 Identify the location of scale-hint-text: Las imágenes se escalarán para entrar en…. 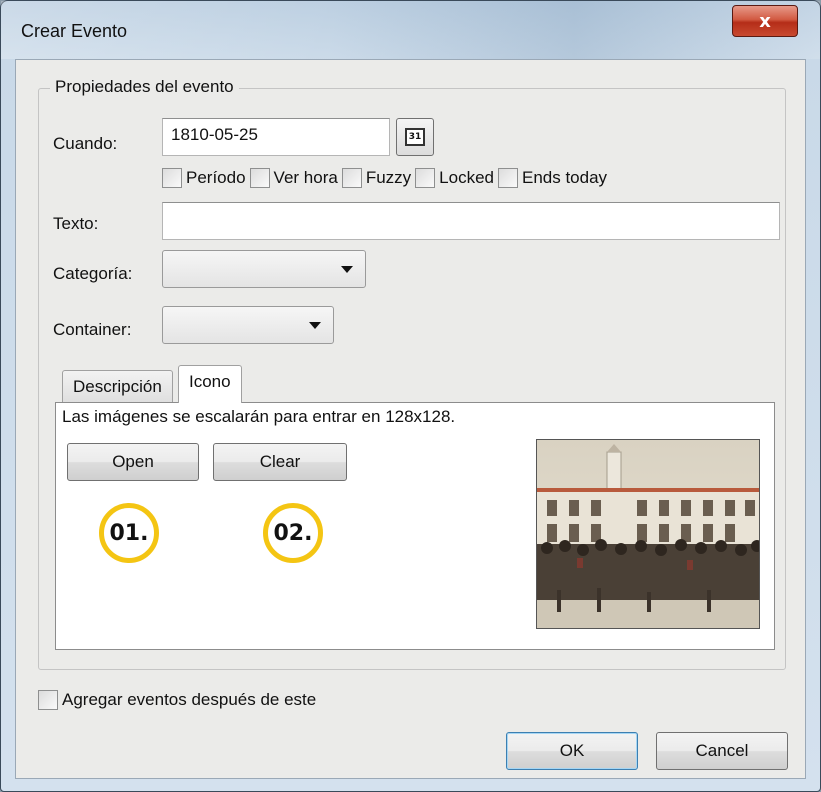
(259, 416).